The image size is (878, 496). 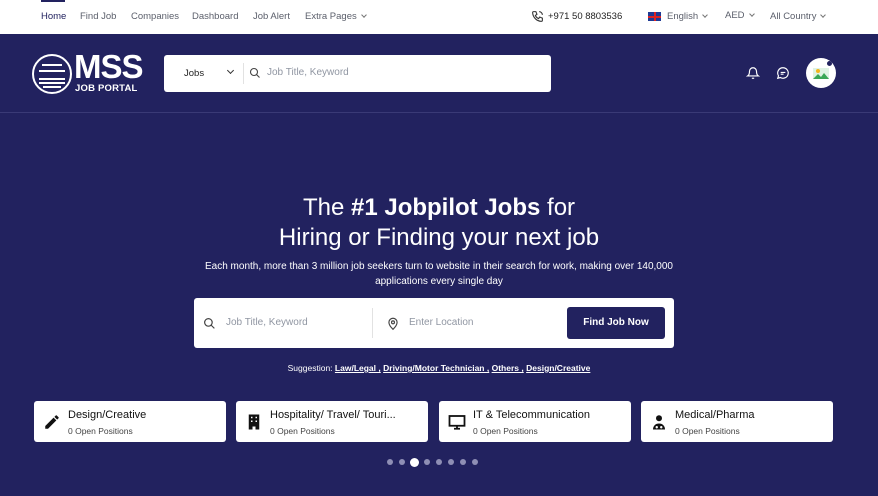 I want to click on hero-title-pre: The, so click(x=326, y=207).